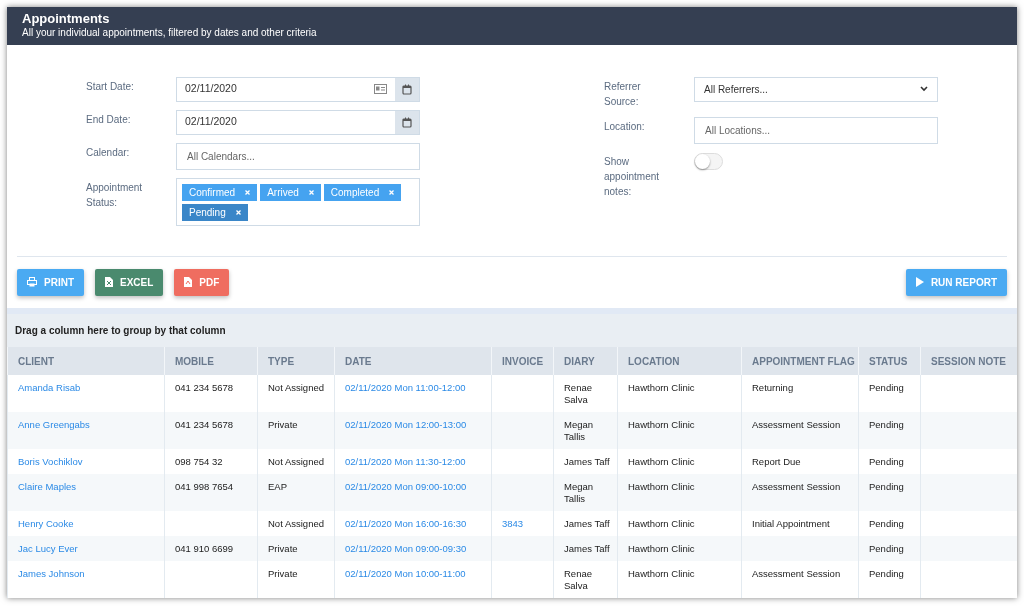  What do you see at coordinates (120, 331) in the screenshot?
I see `group-hint: Drag a column here to group by that column` at bounding box center [120, 331].